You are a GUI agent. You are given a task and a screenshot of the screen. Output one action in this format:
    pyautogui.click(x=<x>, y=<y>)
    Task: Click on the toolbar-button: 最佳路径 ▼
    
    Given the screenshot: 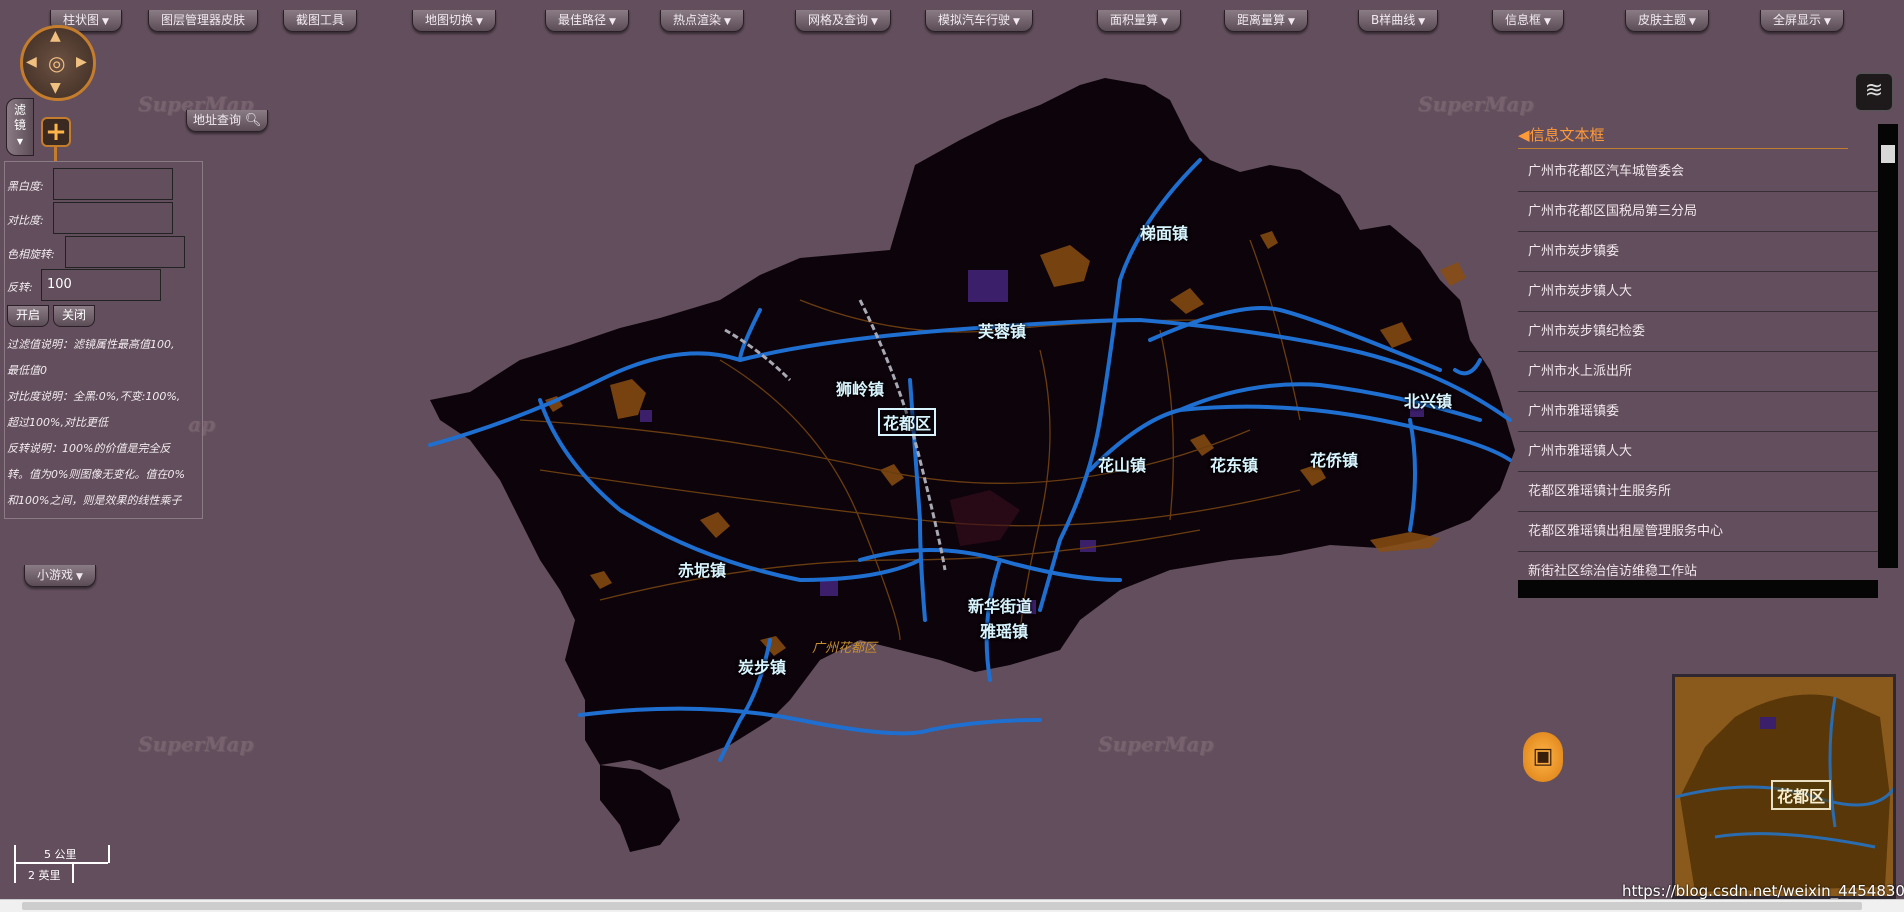 What is the action you would take?
    pyautogui.click(x=587, y=21)
    